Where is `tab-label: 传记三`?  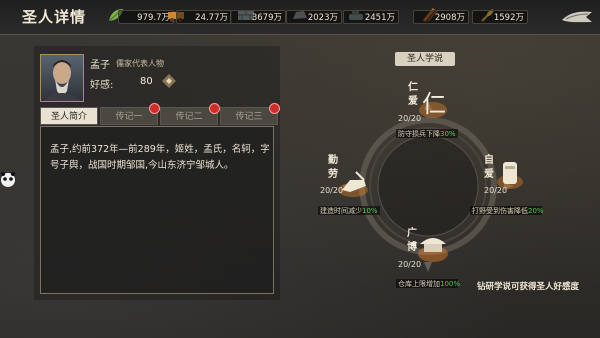 tab-label: 传记三 is located at coordinates (249, 117).